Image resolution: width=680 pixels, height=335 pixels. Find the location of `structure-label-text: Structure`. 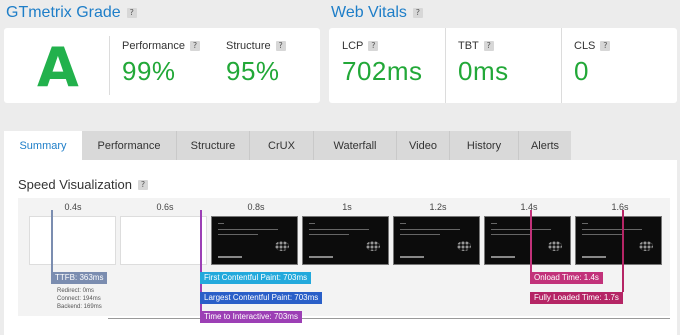

structure-label-text: Structure is located at coordinates (248, 46).